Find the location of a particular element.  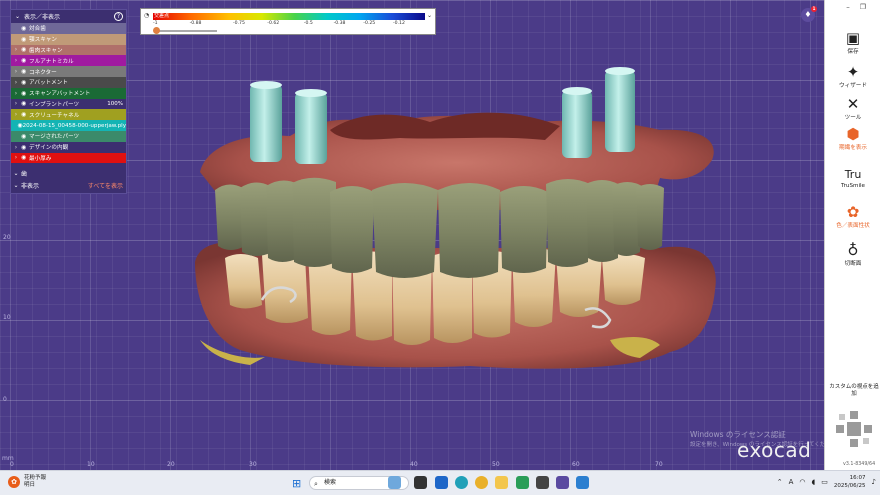

ruler-tick-label: 60 is located at coordinates (576, 464).